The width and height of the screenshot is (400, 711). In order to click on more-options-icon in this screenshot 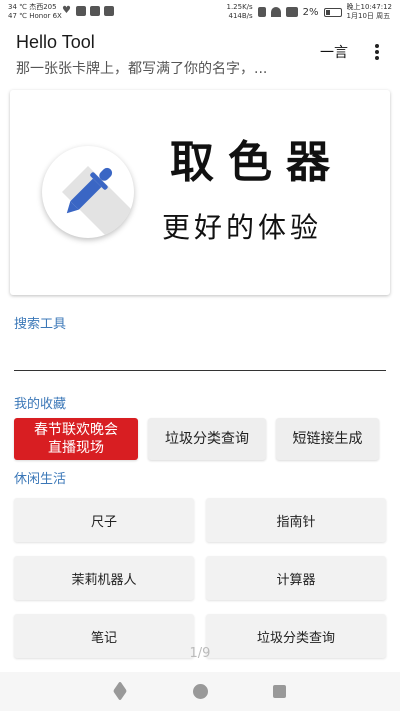, I will do `click(377, 52)`.